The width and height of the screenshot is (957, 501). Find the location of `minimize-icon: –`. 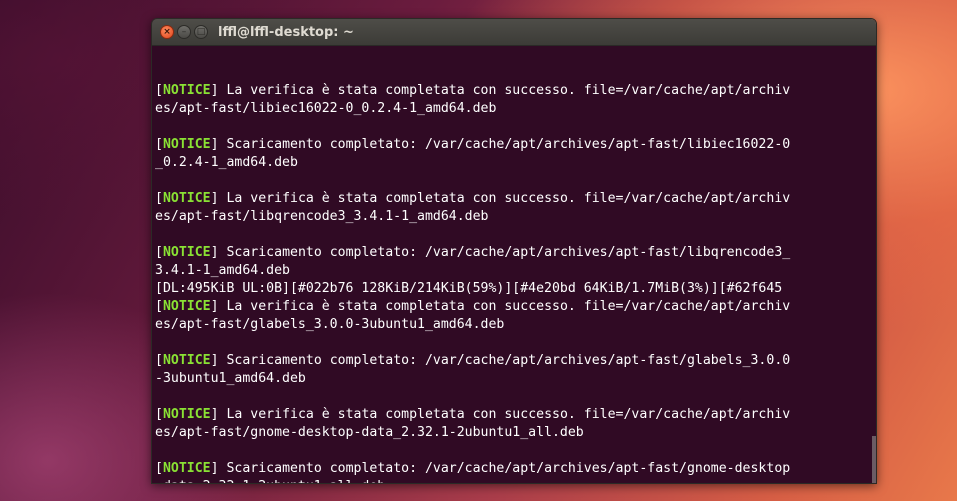

minimize-icon: – is located at coordinates (184, 31).